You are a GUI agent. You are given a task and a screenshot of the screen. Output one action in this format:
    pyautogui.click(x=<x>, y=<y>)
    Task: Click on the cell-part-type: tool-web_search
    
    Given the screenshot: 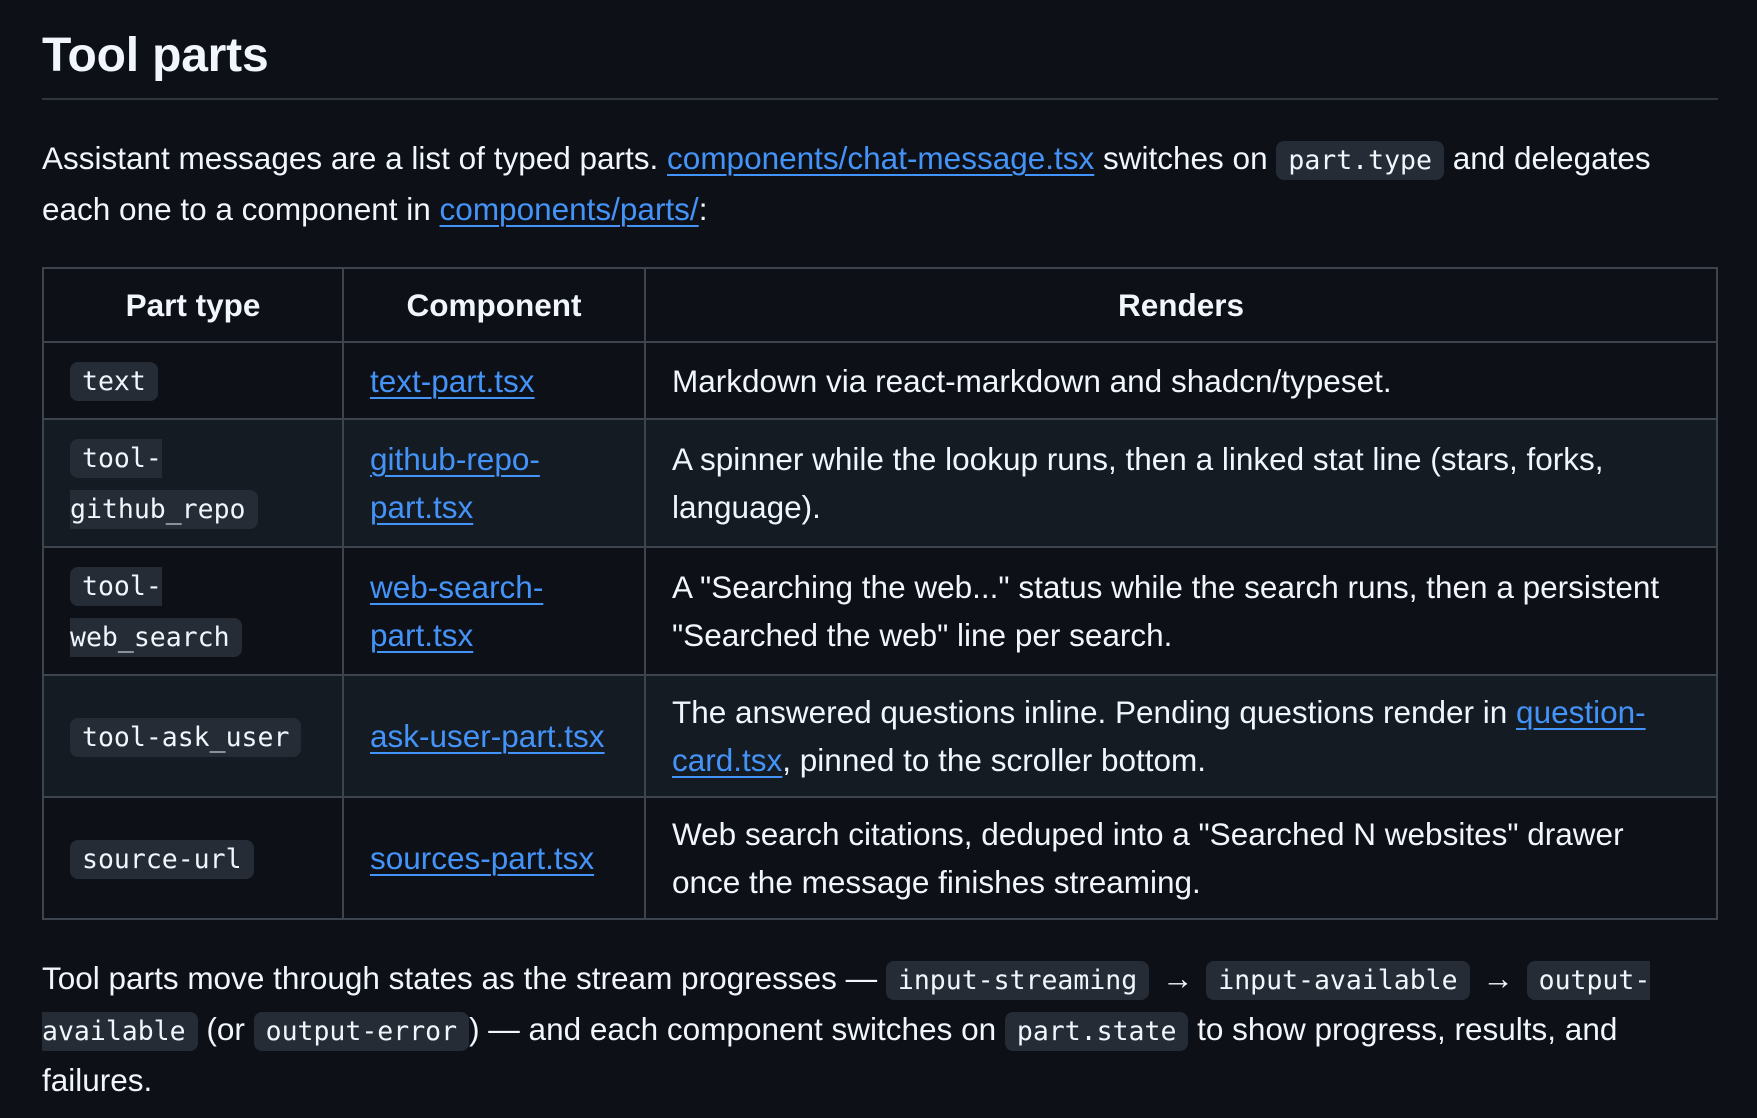 What is the action you would take?
    pyautogui.click(x=193, y=611)
    